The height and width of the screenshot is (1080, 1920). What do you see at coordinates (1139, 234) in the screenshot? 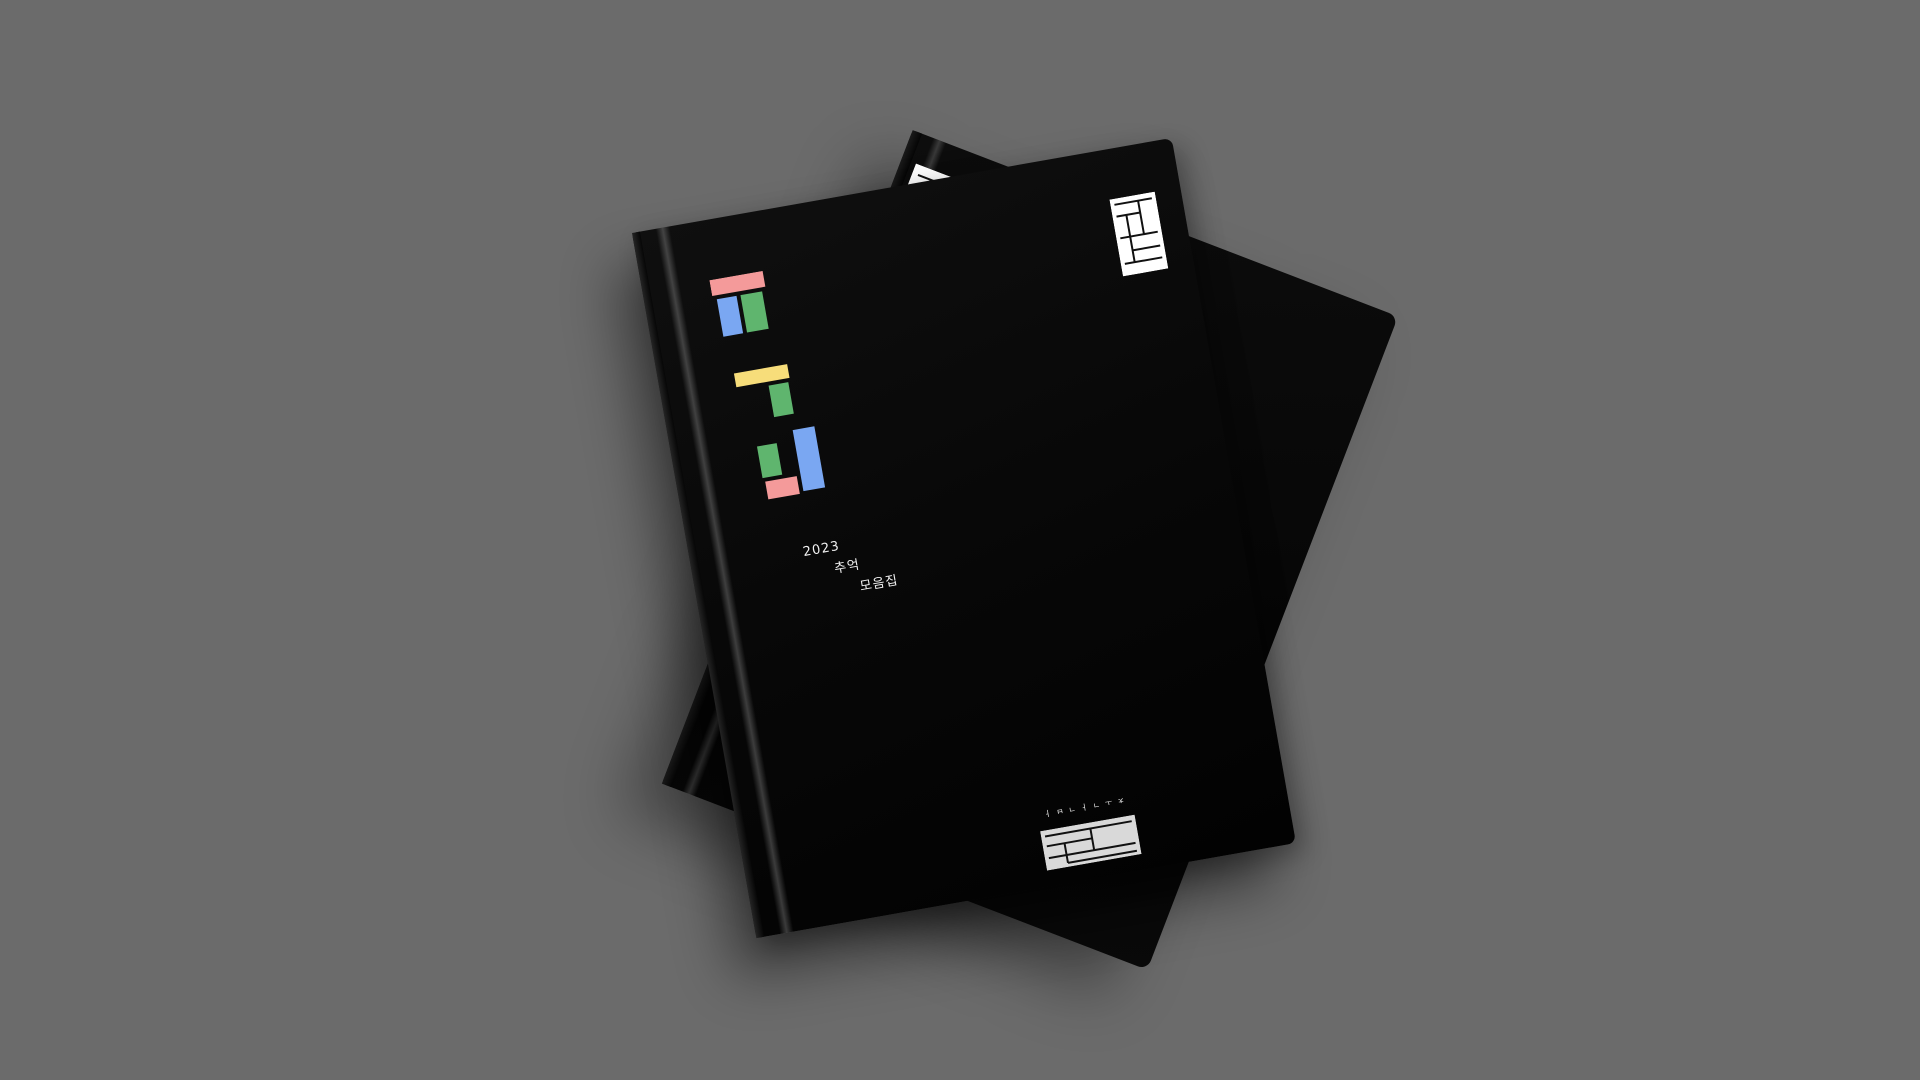
I see `corner-label-icon` at bounding box center [1139, 234].